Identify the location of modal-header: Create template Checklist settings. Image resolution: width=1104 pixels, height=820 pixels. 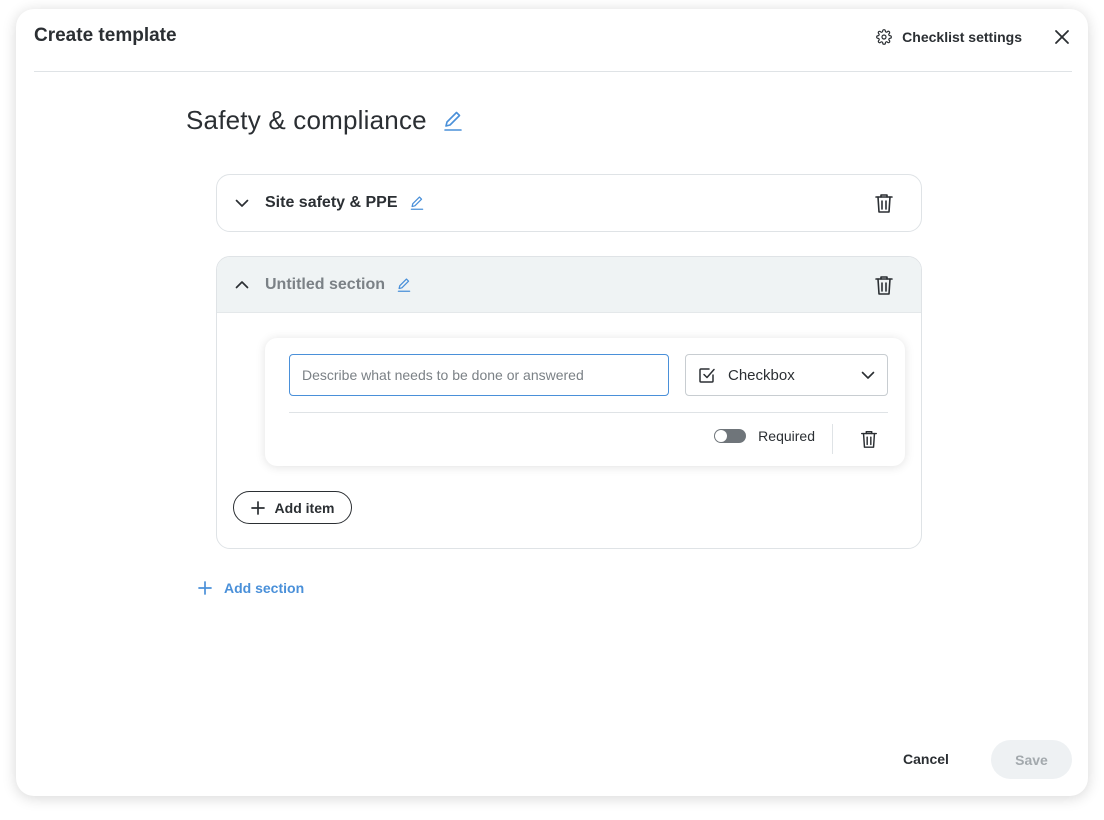
(553, 40).